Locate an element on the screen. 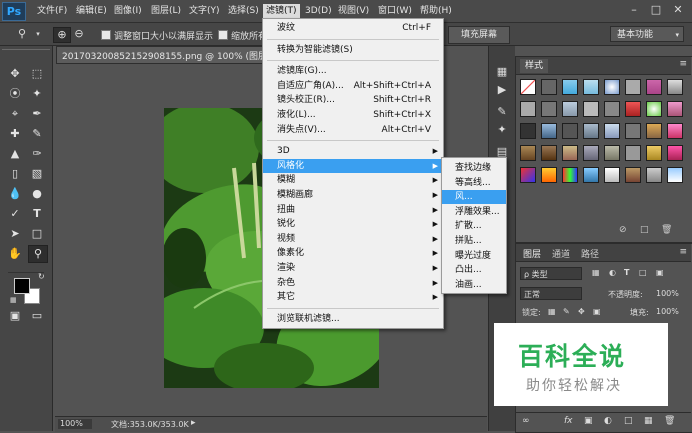 The image size is (692, 433). restore-icon: □ is located at coordinates (656, 10).